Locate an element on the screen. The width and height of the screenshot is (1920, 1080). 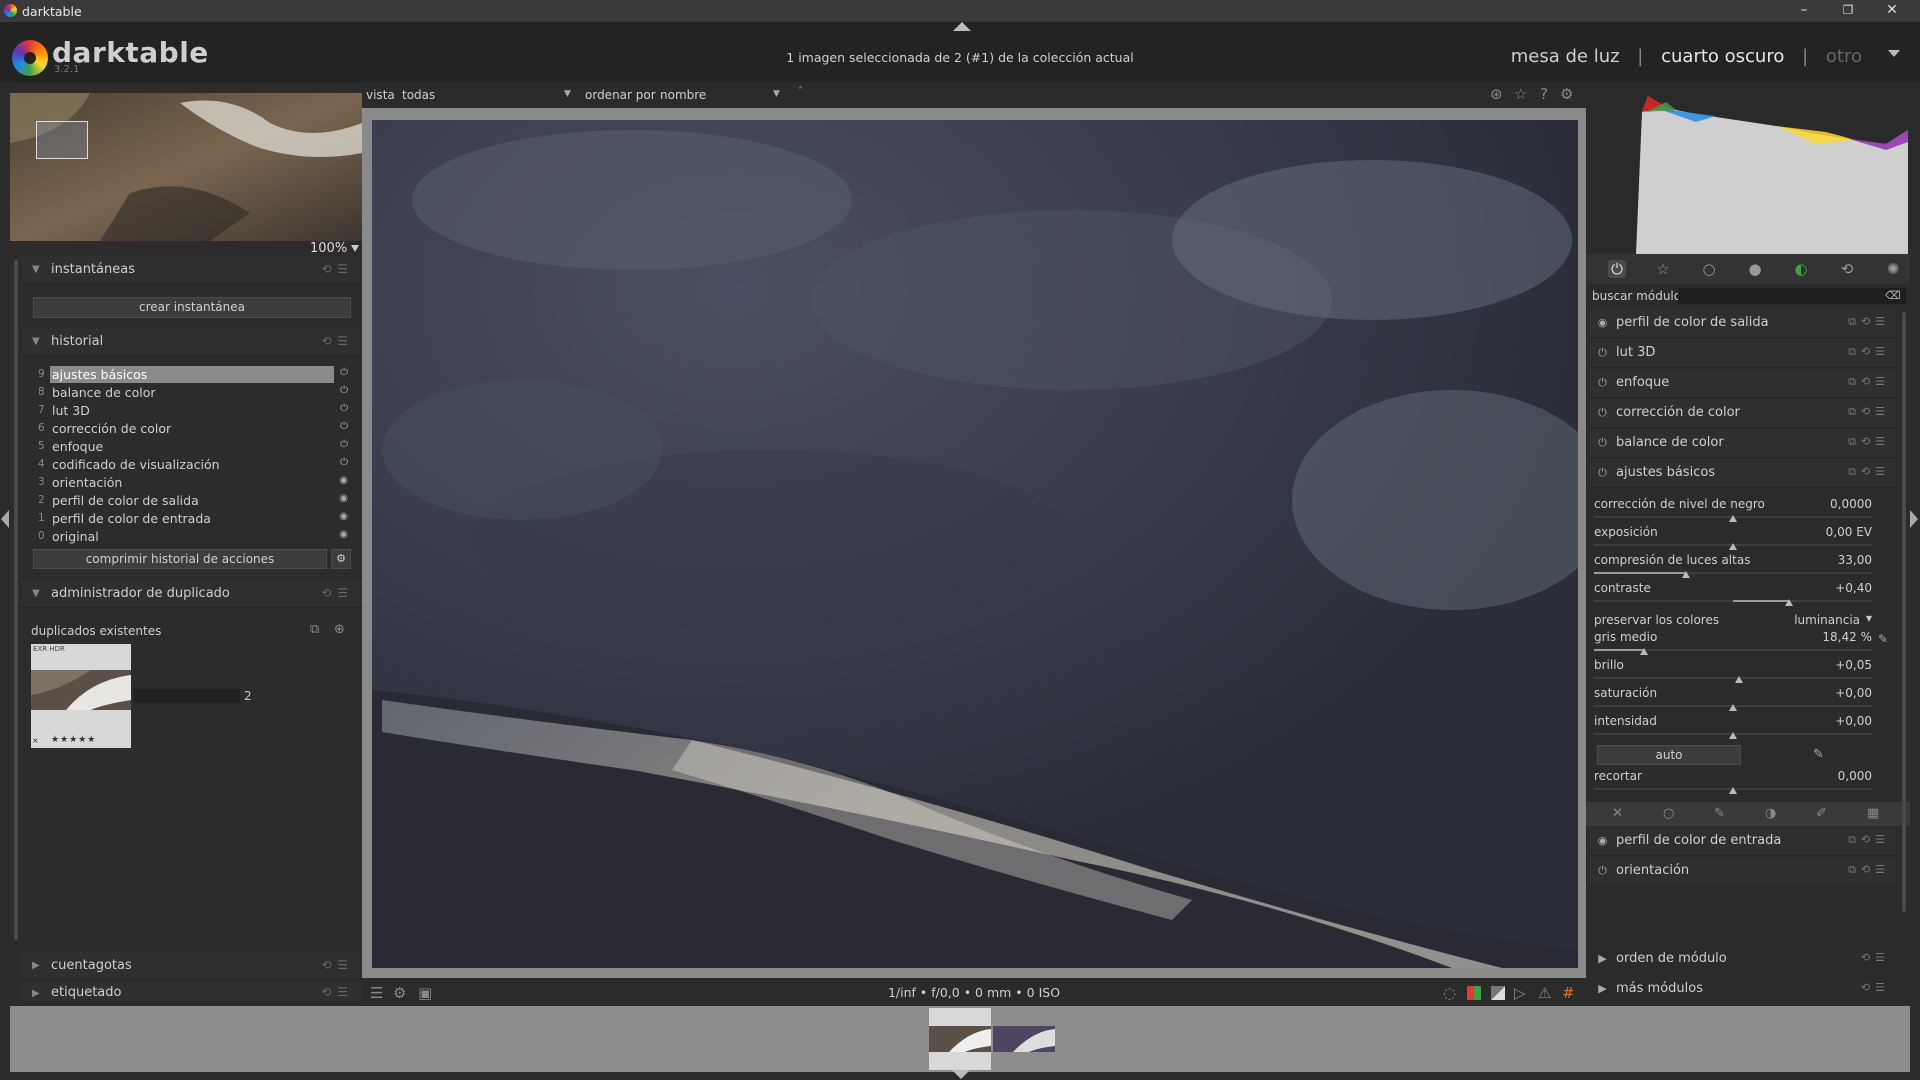
clip-slider: recortar 0,000 is located at coordinates (1733, 783).